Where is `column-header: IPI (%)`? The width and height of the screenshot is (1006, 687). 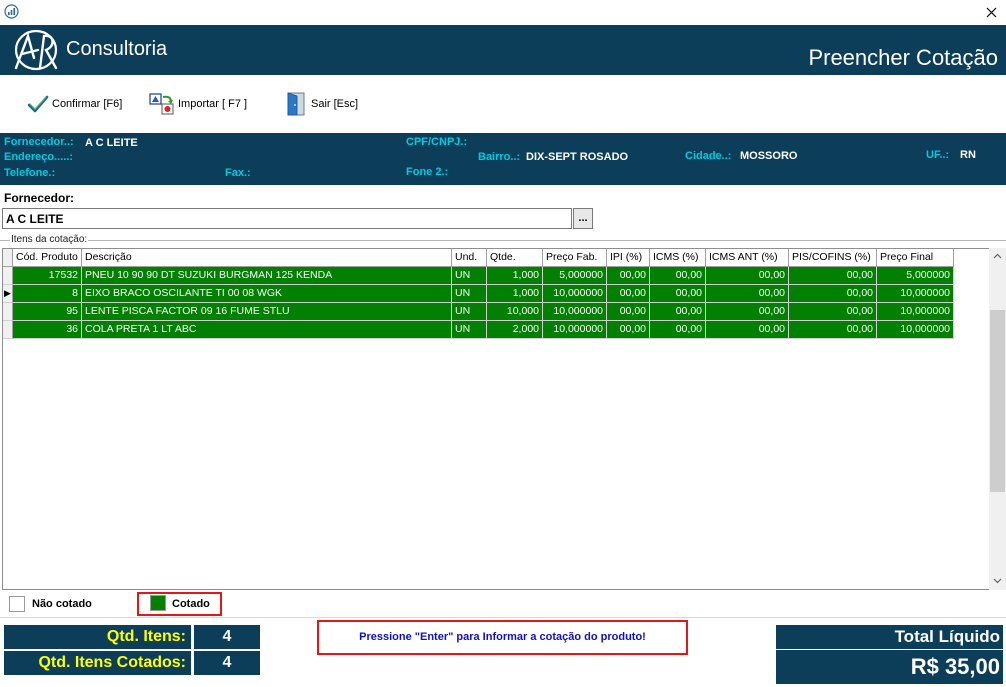 column-header: IPI (%) is located at coordinates (628, 258).